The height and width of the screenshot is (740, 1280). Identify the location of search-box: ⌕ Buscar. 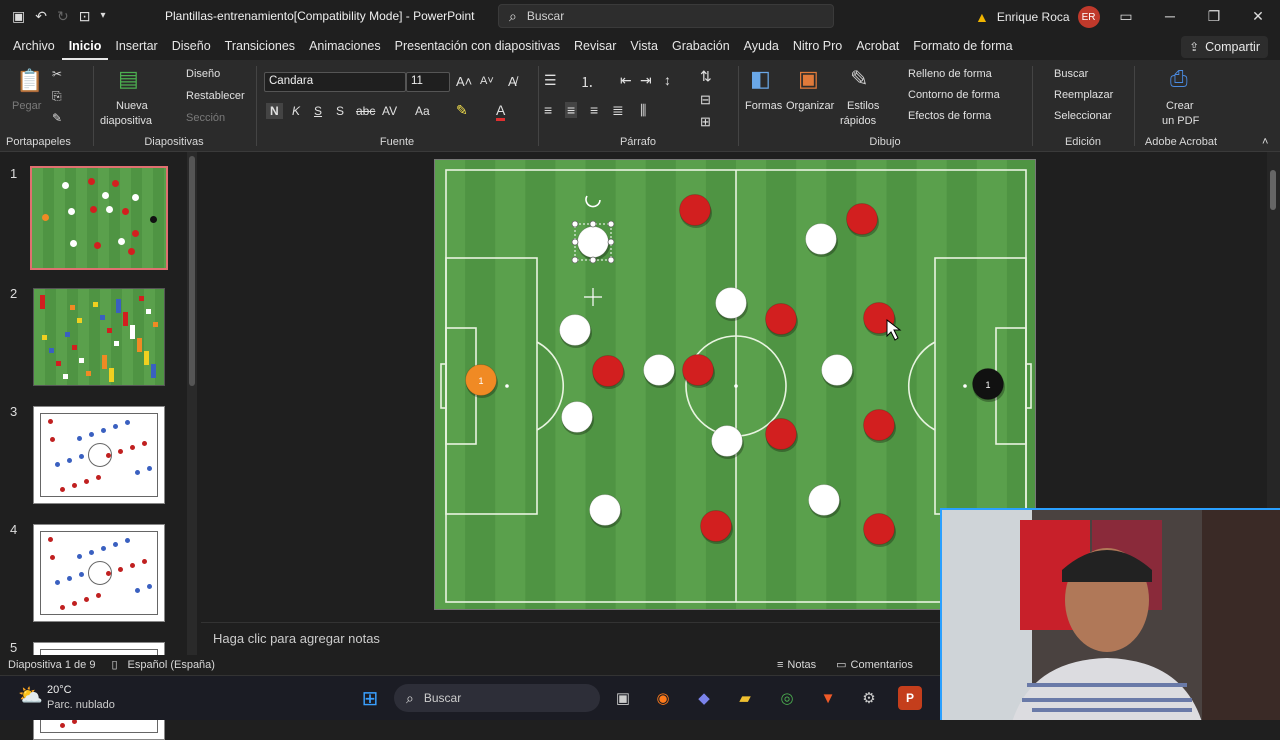
(666, 16).